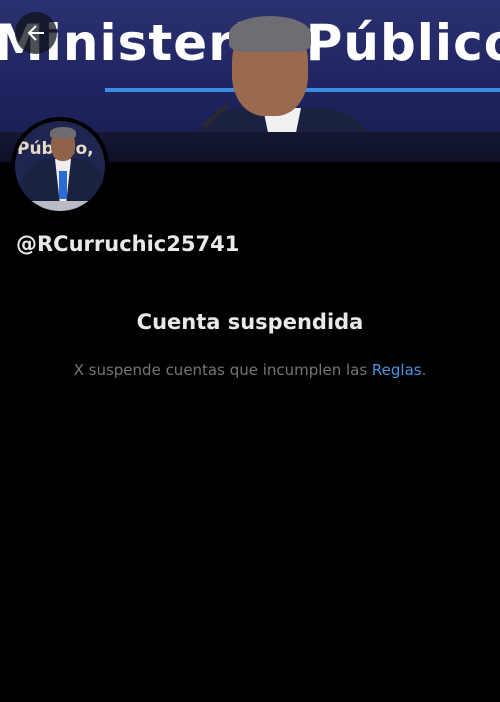 The height and width of the screenshot is (702, 500). Describe the element at coordinates (397, 370) in the screenshot. I see `rules-link: Reglas` at that location.